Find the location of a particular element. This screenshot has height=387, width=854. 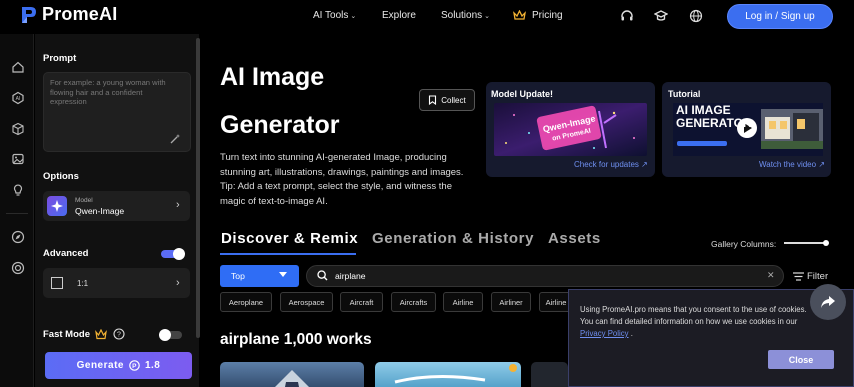

caret-down-icon is located at coordinates (283, 274).